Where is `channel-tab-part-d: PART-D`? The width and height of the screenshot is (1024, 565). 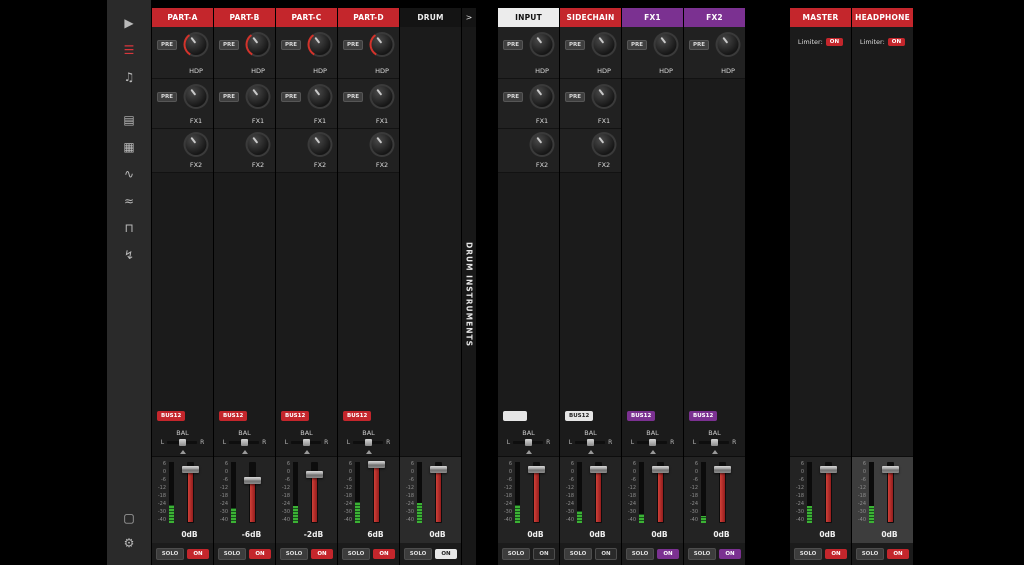
channel-tab-part-d: PART-D is located at coordinates (368, 17).